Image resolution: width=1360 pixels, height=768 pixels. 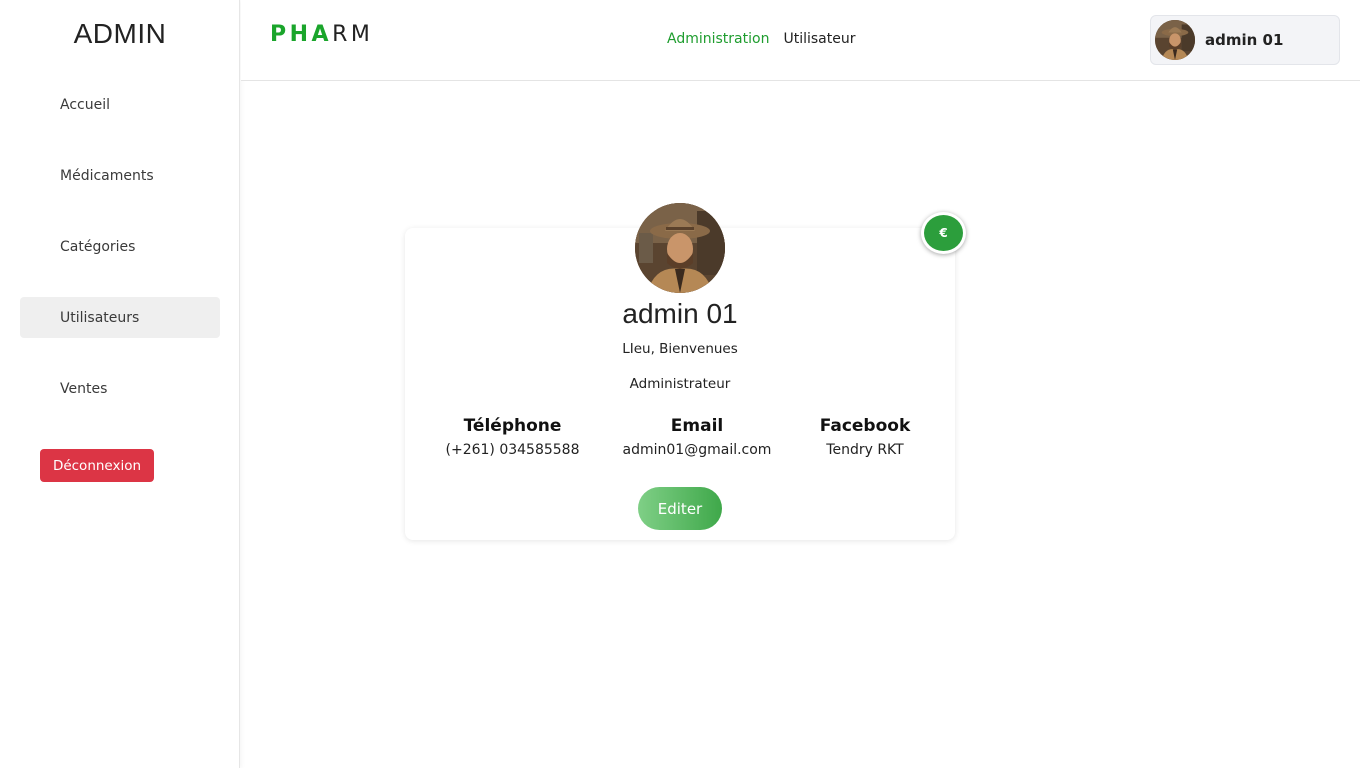 What do you see at coordinates (353, 34) in the screenshot?
I see `logo-dark-part: RM` at bounding box center [353, 34].